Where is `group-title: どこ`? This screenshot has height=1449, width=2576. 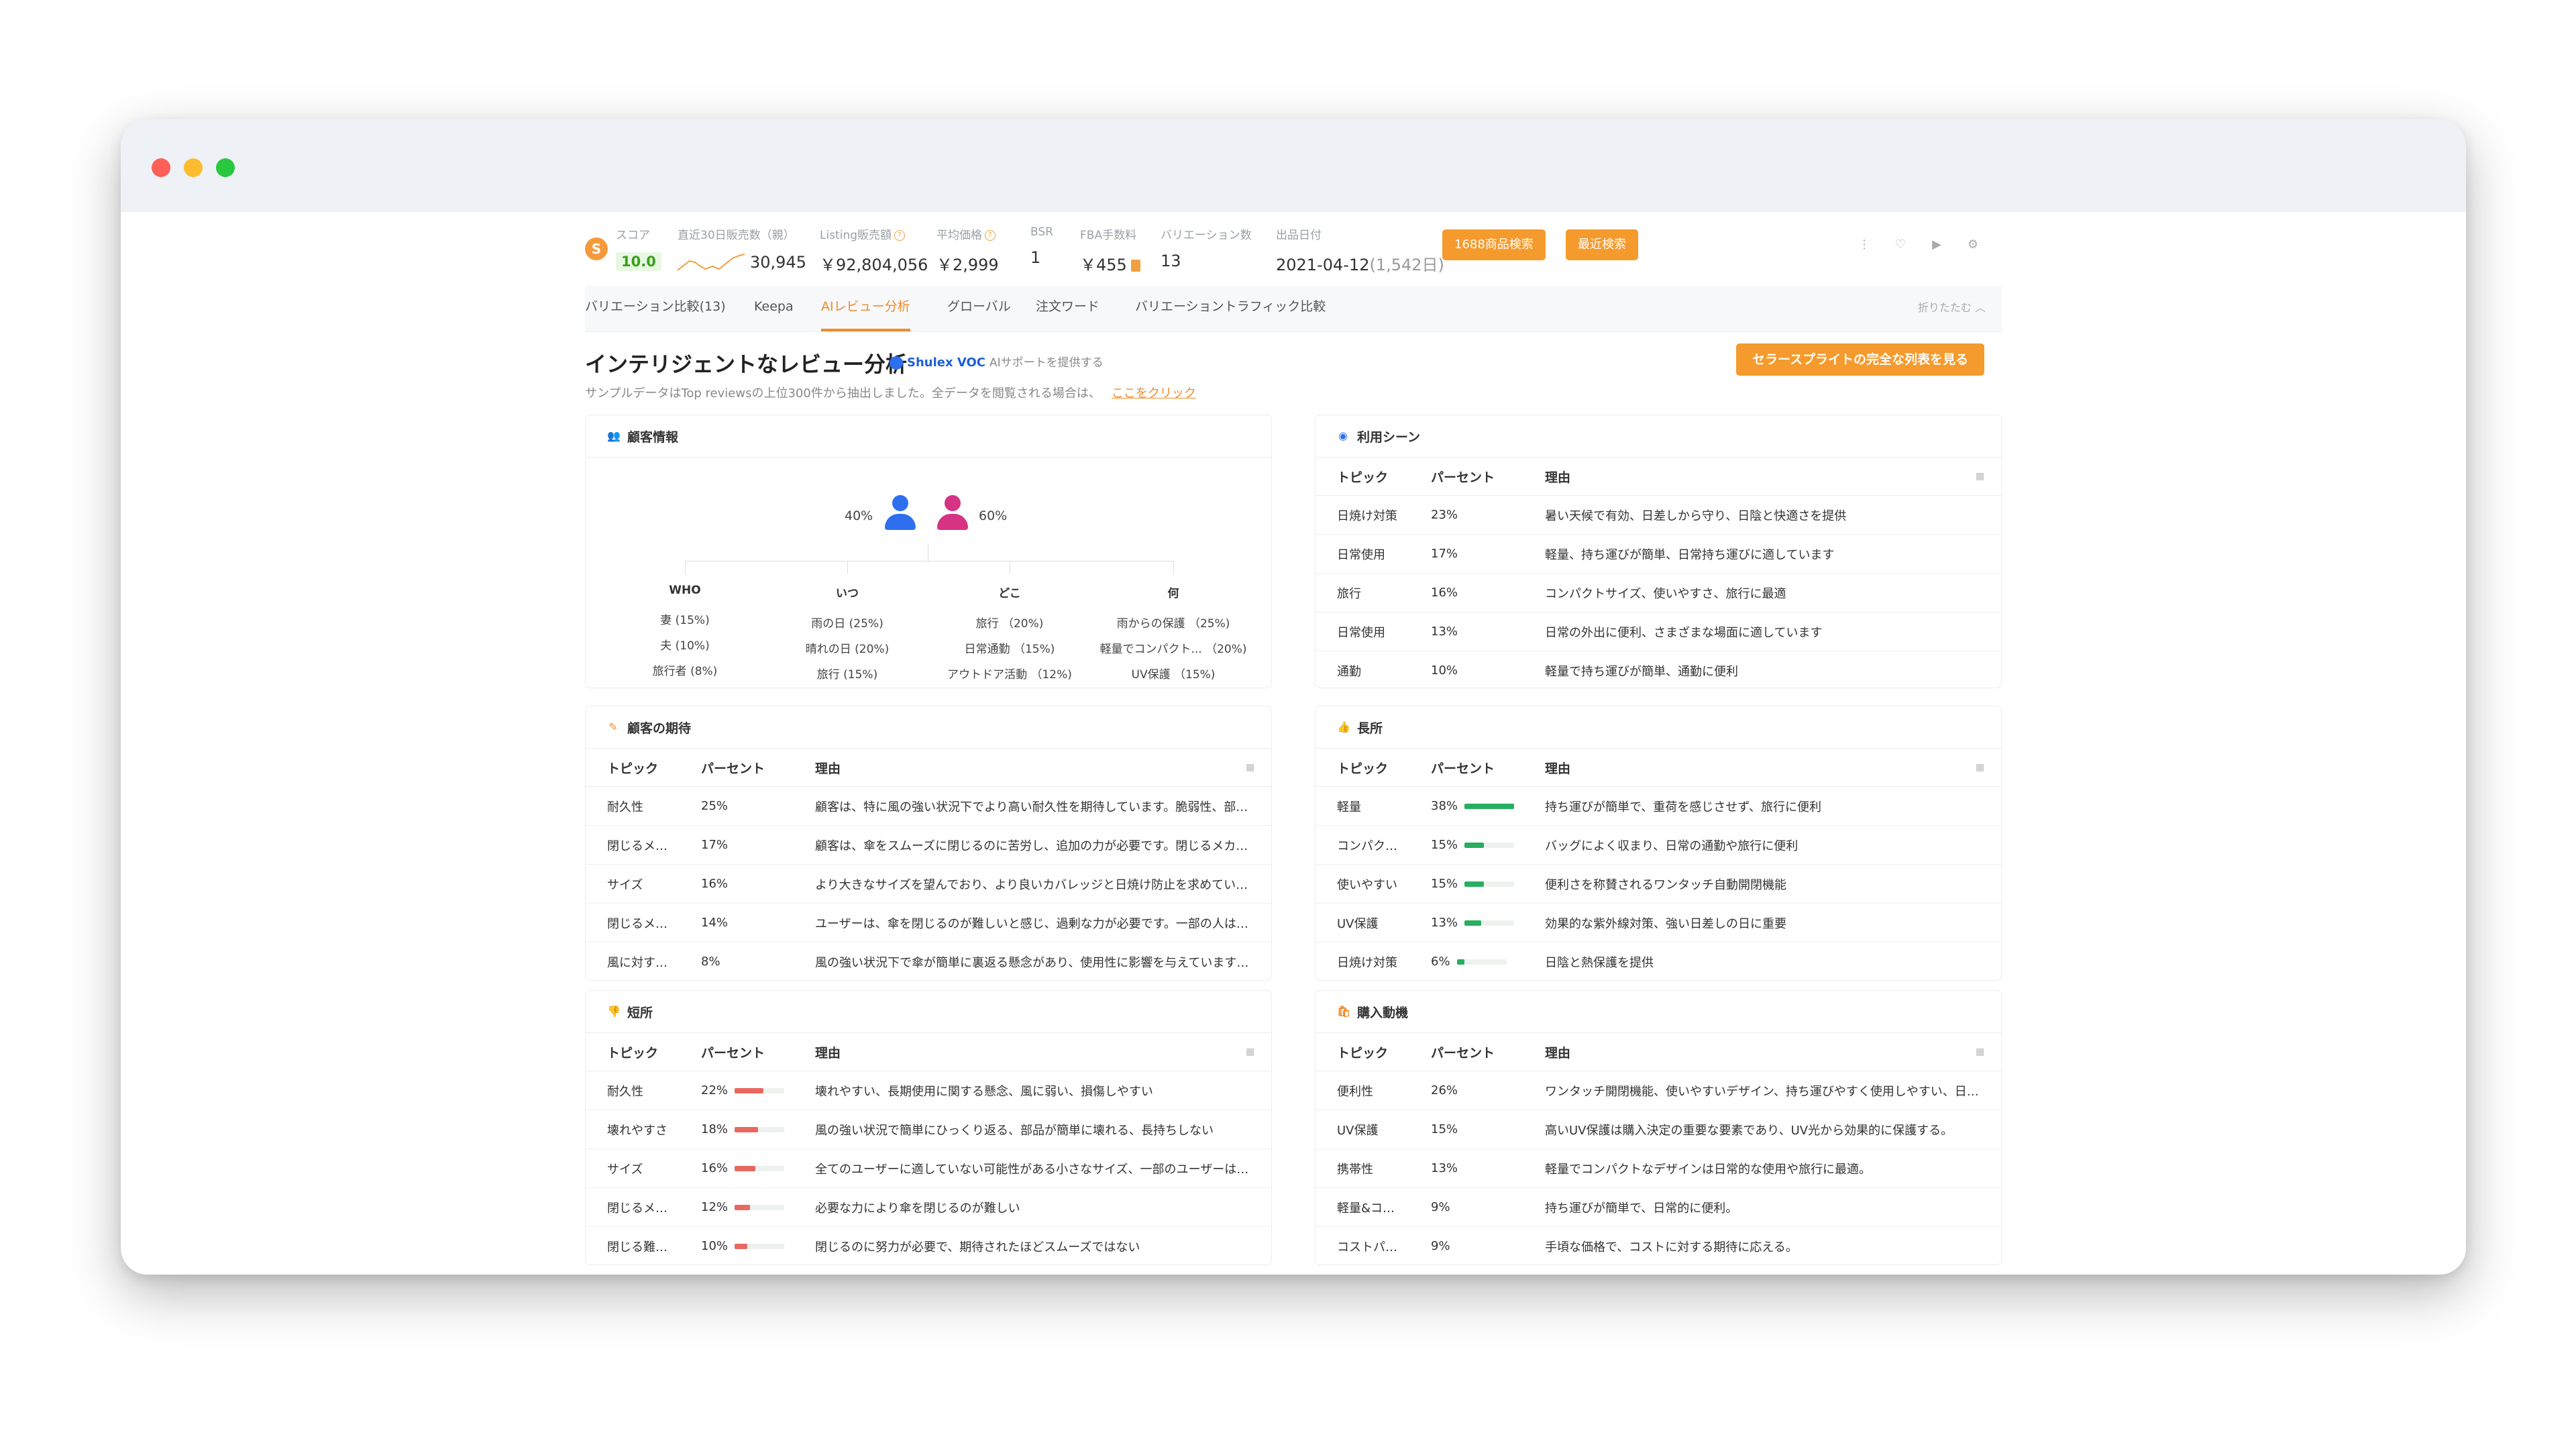
group-title: どこ is located at coordinates (1009, 593).